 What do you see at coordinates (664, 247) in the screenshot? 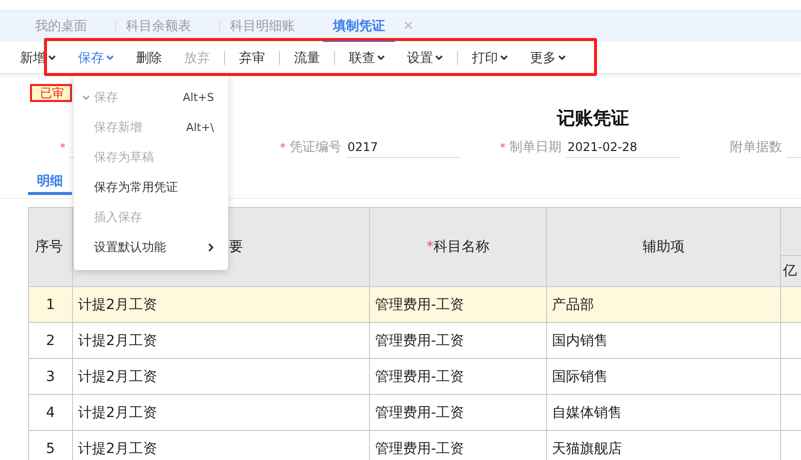
I see `header-cell: 辅助项` at bounding box center [664, 247].